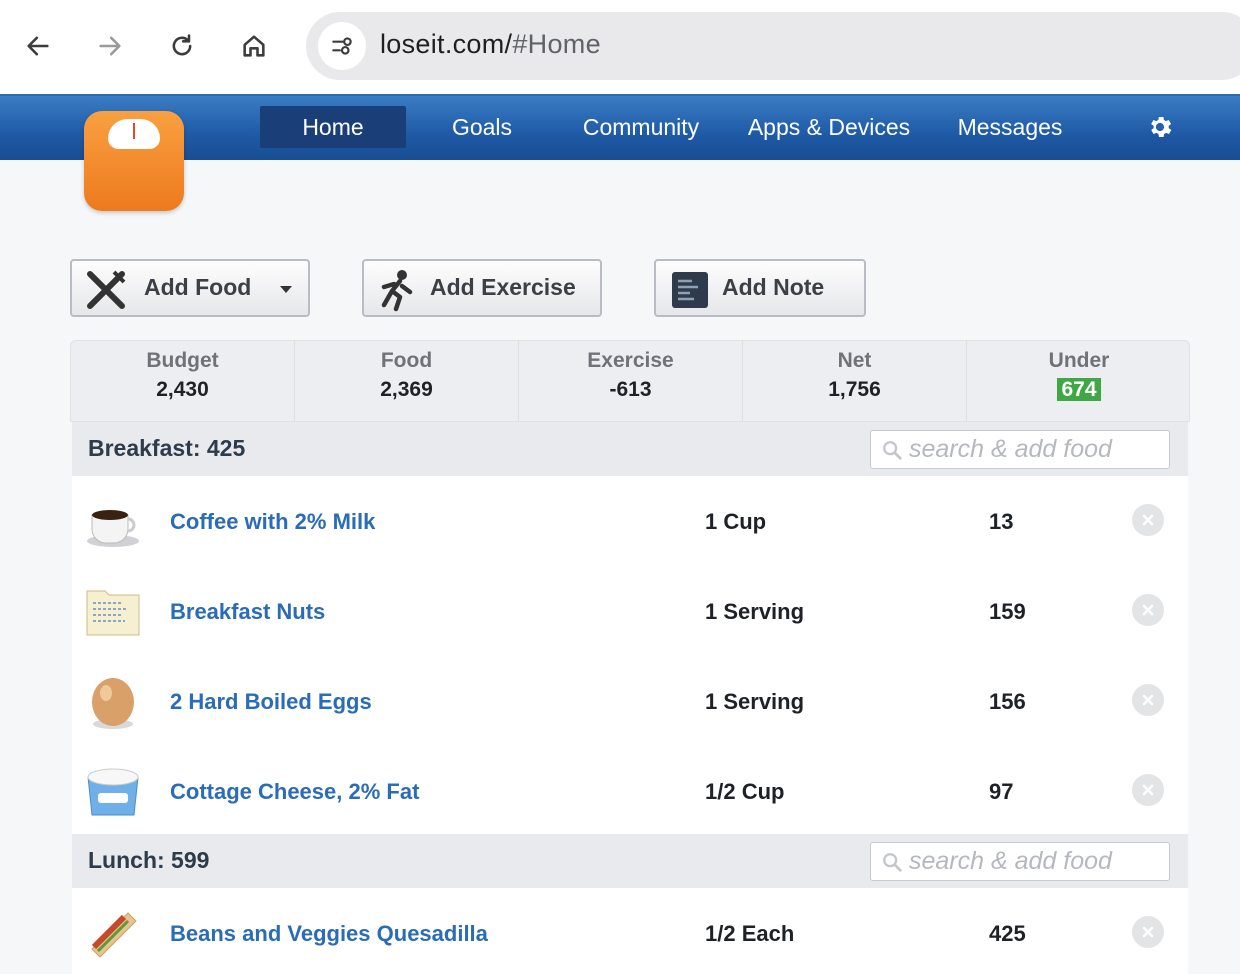 This screenshot has width=1240, height=974. What do you see at coordinates (114, 935) in the screenshot?
I see `burrito-icon` at bounding box center [114, 935].